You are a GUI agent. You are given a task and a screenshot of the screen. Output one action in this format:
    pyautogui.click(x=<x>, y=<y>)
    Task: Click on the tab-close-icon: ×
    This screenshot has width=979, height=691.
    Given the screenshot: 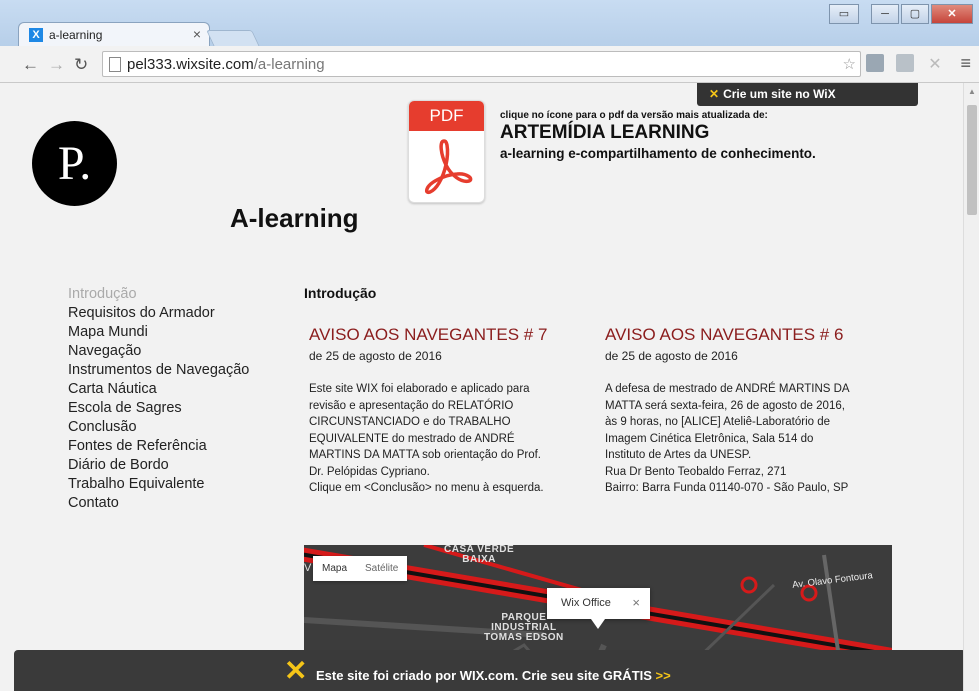 What is the action you would take?
    pyautogui.click(x=197, y=34)
    